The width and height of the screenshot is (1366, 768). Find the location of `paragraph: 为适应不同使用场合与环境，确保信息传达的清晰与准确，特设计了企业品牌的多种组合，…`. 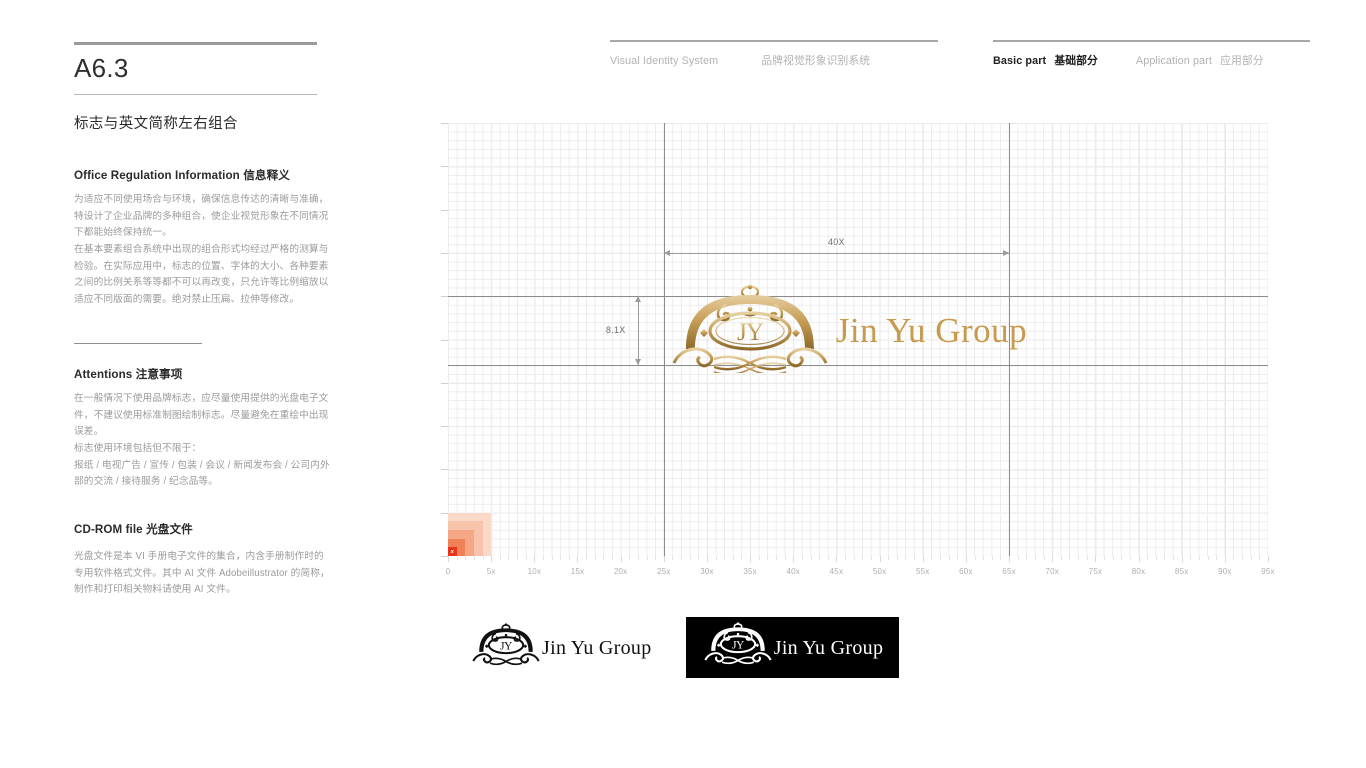

paragraph: 为适应不同使用场合与环境，确保信息传达的清晰与准确，特设计了企业品牌的多种组合，… is located at coordinates (201, 216).